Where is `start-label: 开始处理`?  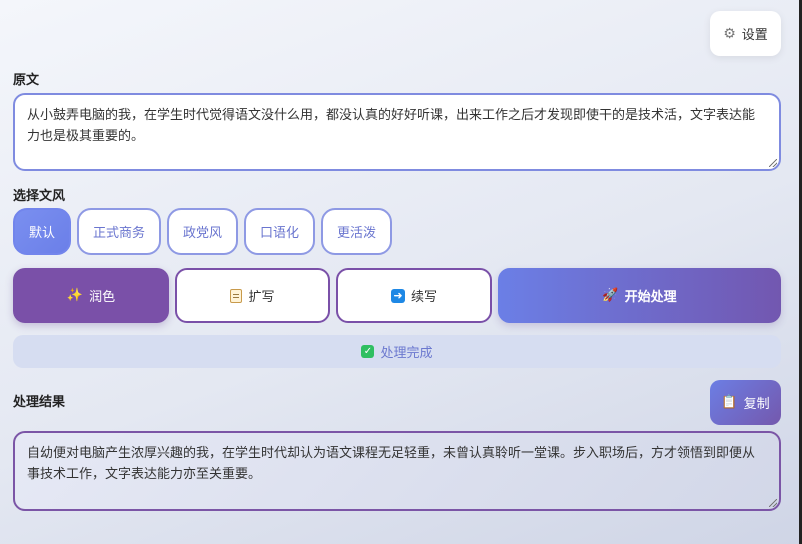
start-label: 开始处理 is located at coordinates (650, 297).